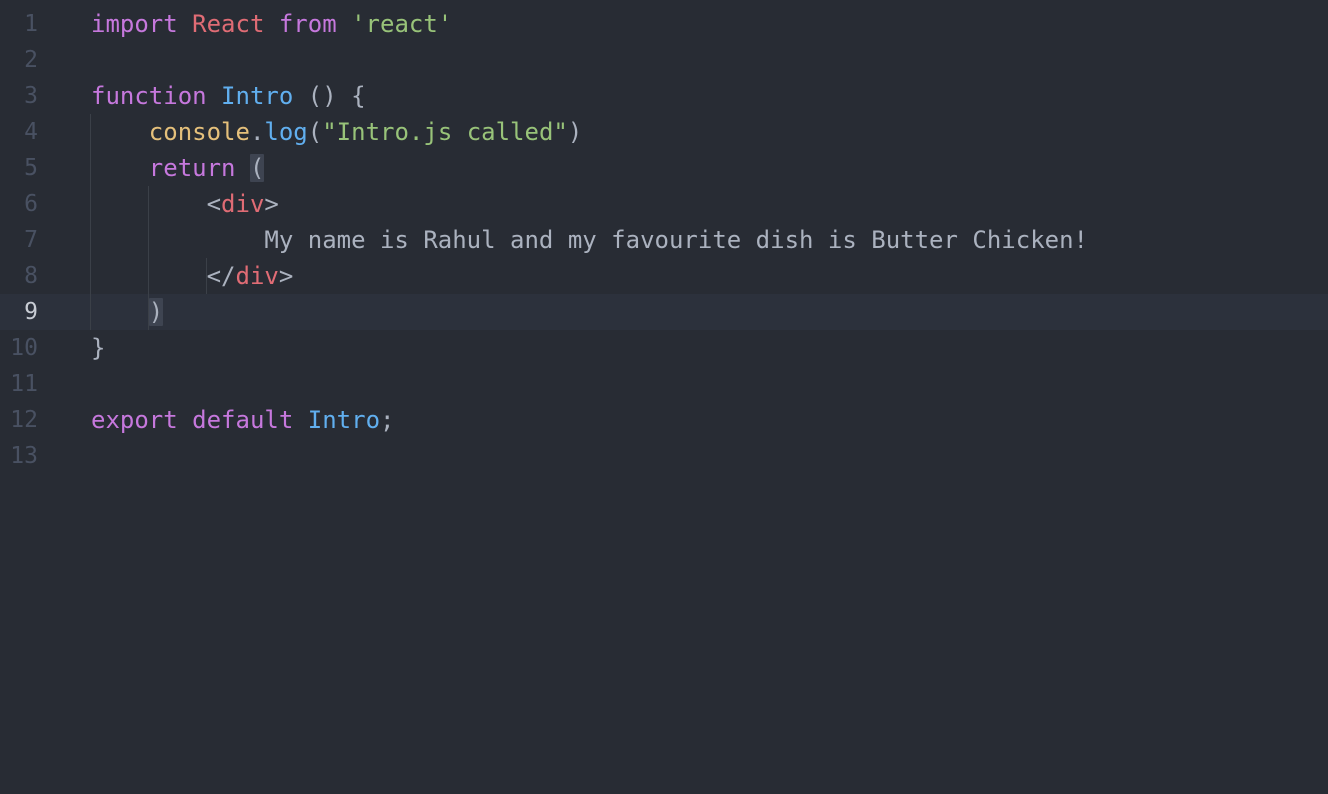  I want to click on code-token: React, so click(228, 24).